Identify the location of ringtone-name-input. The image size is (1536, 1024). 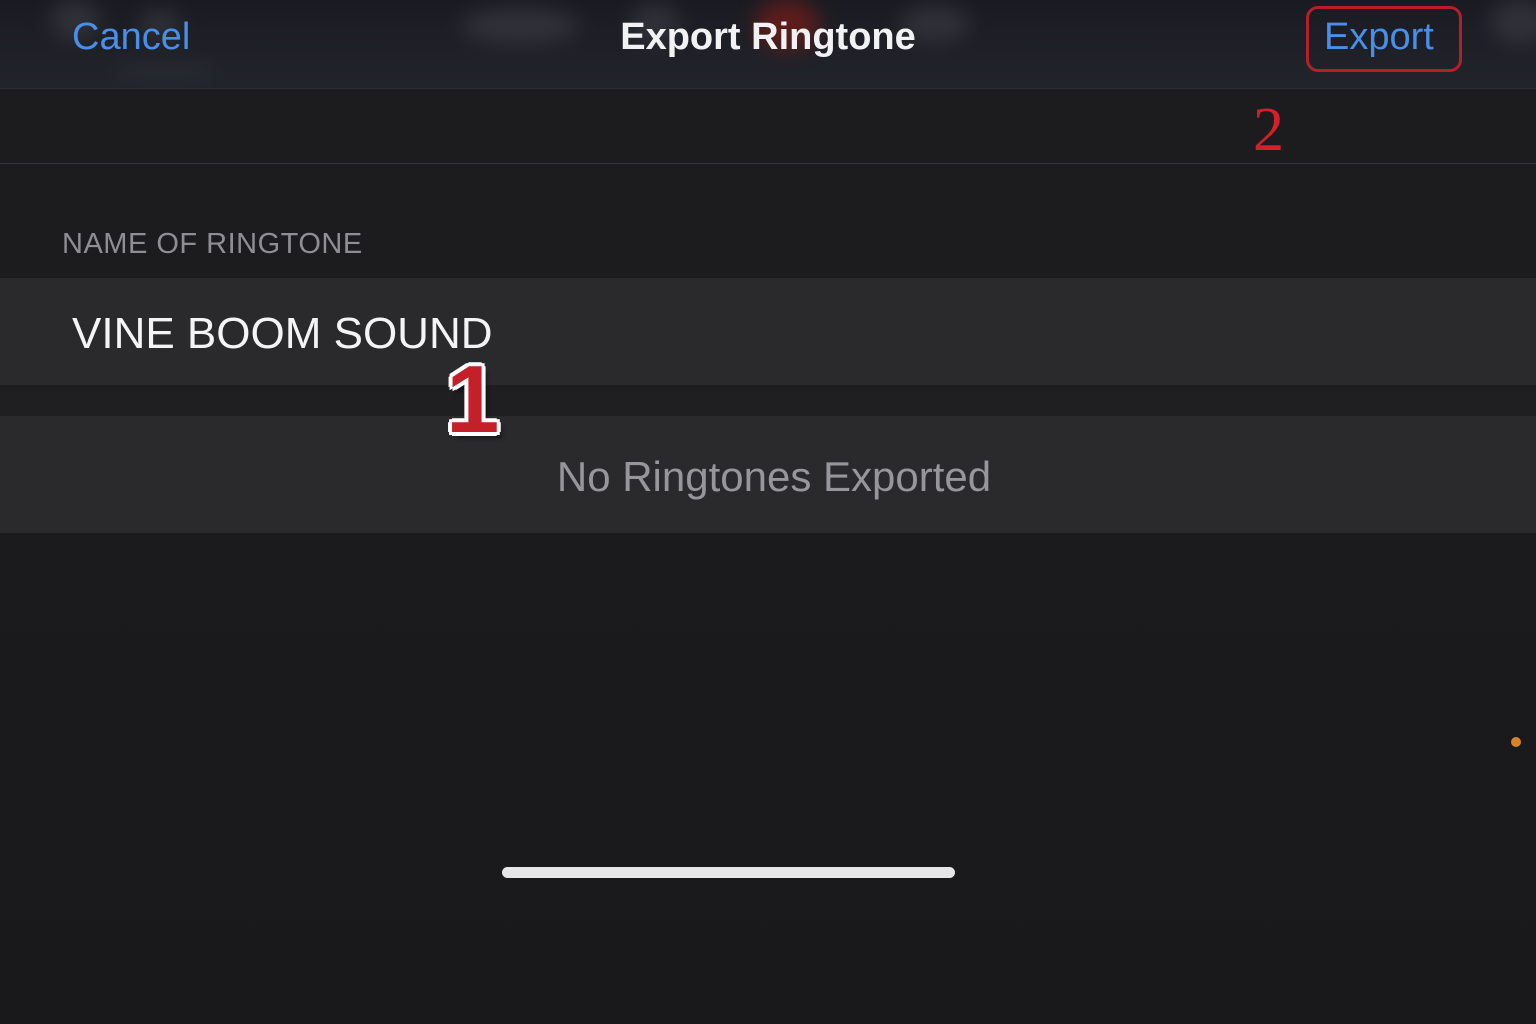
(522, 334).